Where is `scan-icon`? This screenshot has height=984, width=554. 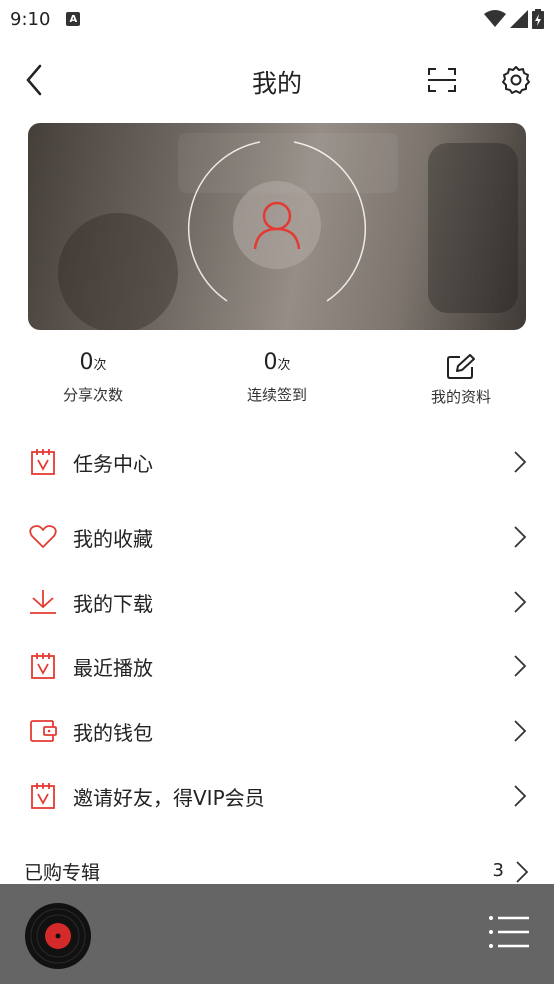
scan-icon is located at coordinates (442, 80).